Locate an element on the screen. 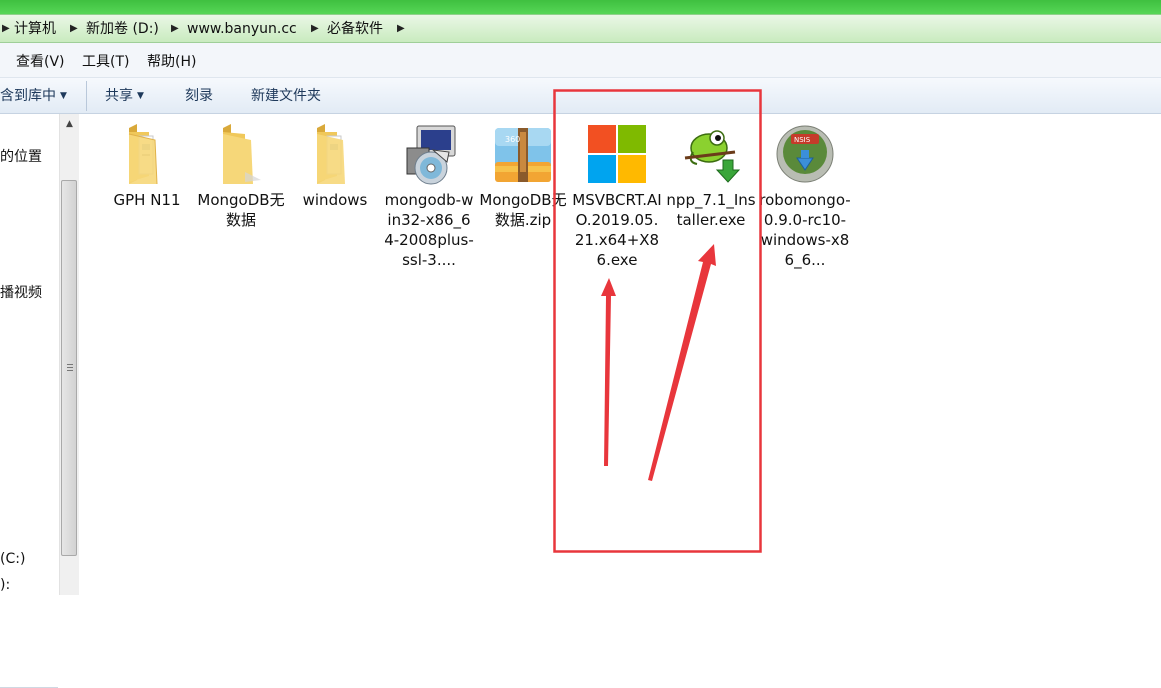 The width and height of the screenshot is (1161, 688). installer-cd-icon is located at coordinates (431, 155).